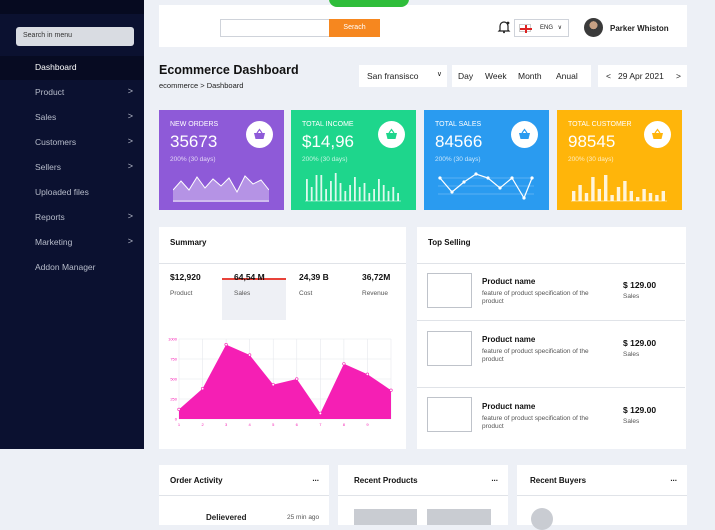 The image size is (715, 530). I want to click on date-picker: < 29 Apr 2021 >, so click(642, 76).